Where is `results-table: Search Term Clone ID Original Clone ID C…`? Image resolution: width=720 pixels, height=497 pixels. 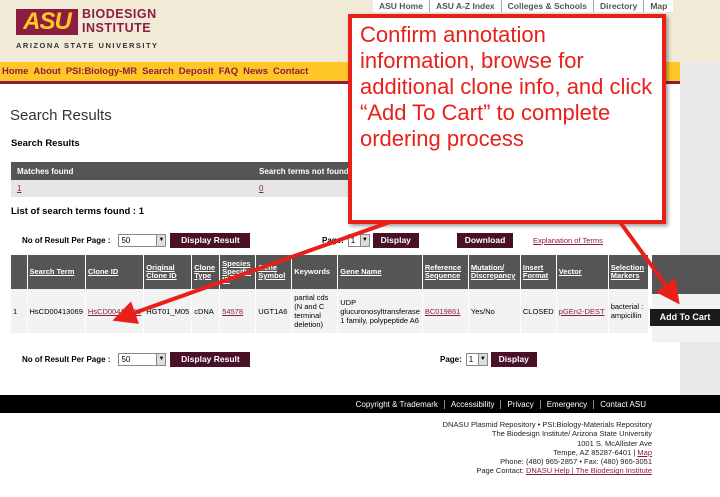 results-table: Search Term Clone ID Original Clone ID C… is located at coordinates (330, 294).